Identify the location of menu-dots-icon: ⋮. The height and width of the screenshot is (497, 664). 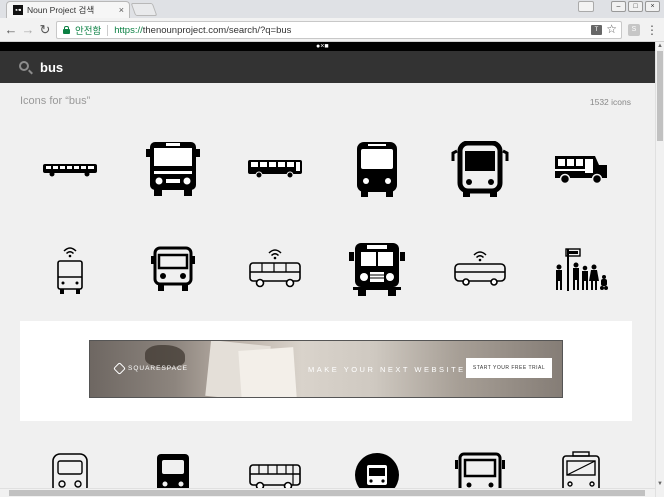
(652, 30).